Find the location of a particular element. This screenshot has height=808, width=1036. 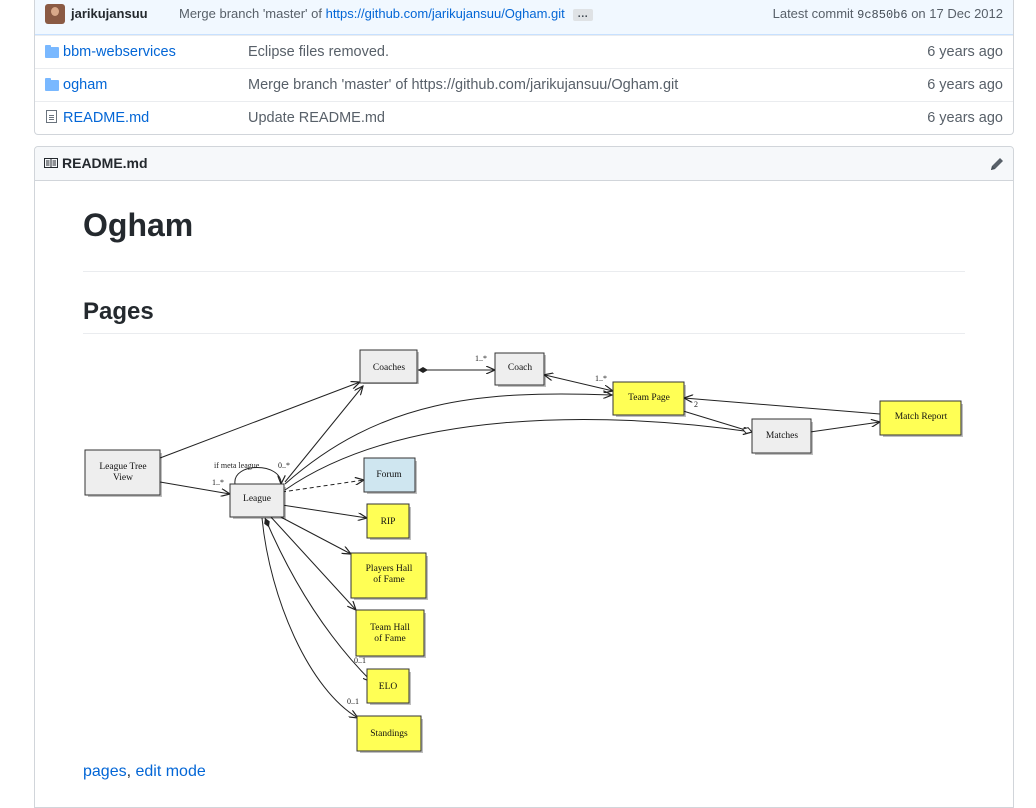

avatar is located at coordinates (55, 14).